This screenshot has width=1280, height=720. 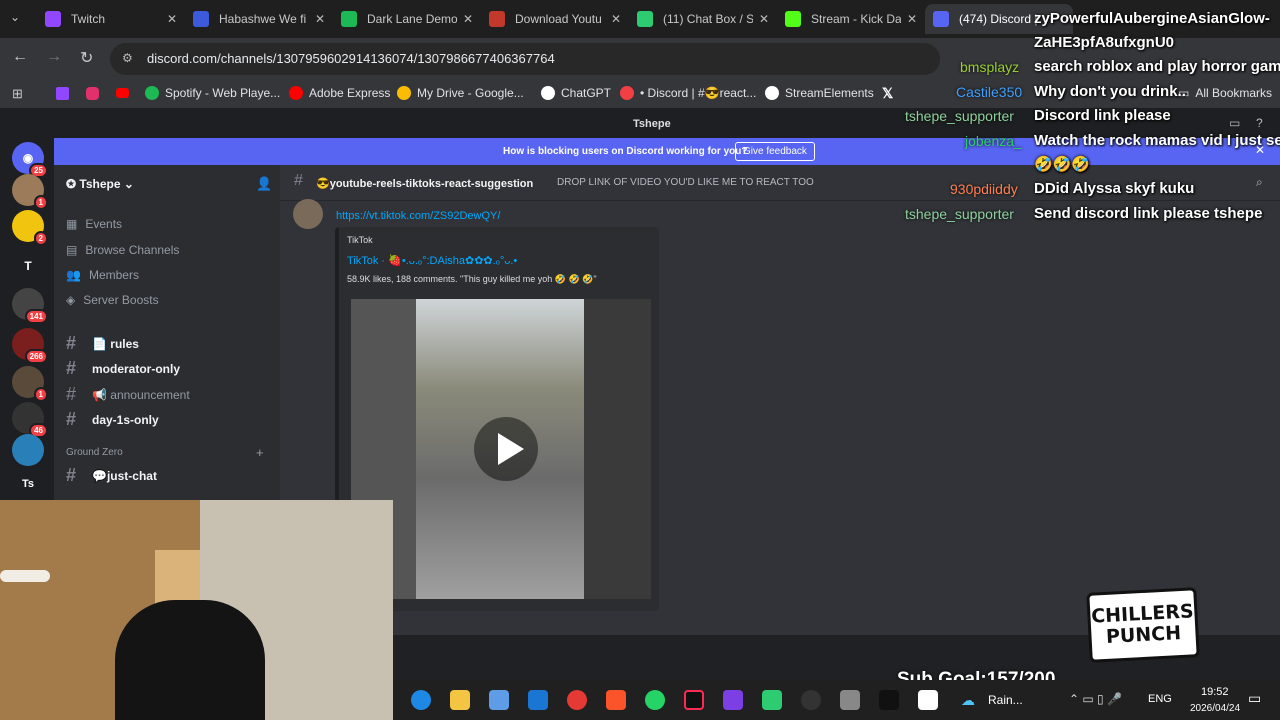 I want to click on bookmark-label: Adobe Express, so click(x=350, y=93).